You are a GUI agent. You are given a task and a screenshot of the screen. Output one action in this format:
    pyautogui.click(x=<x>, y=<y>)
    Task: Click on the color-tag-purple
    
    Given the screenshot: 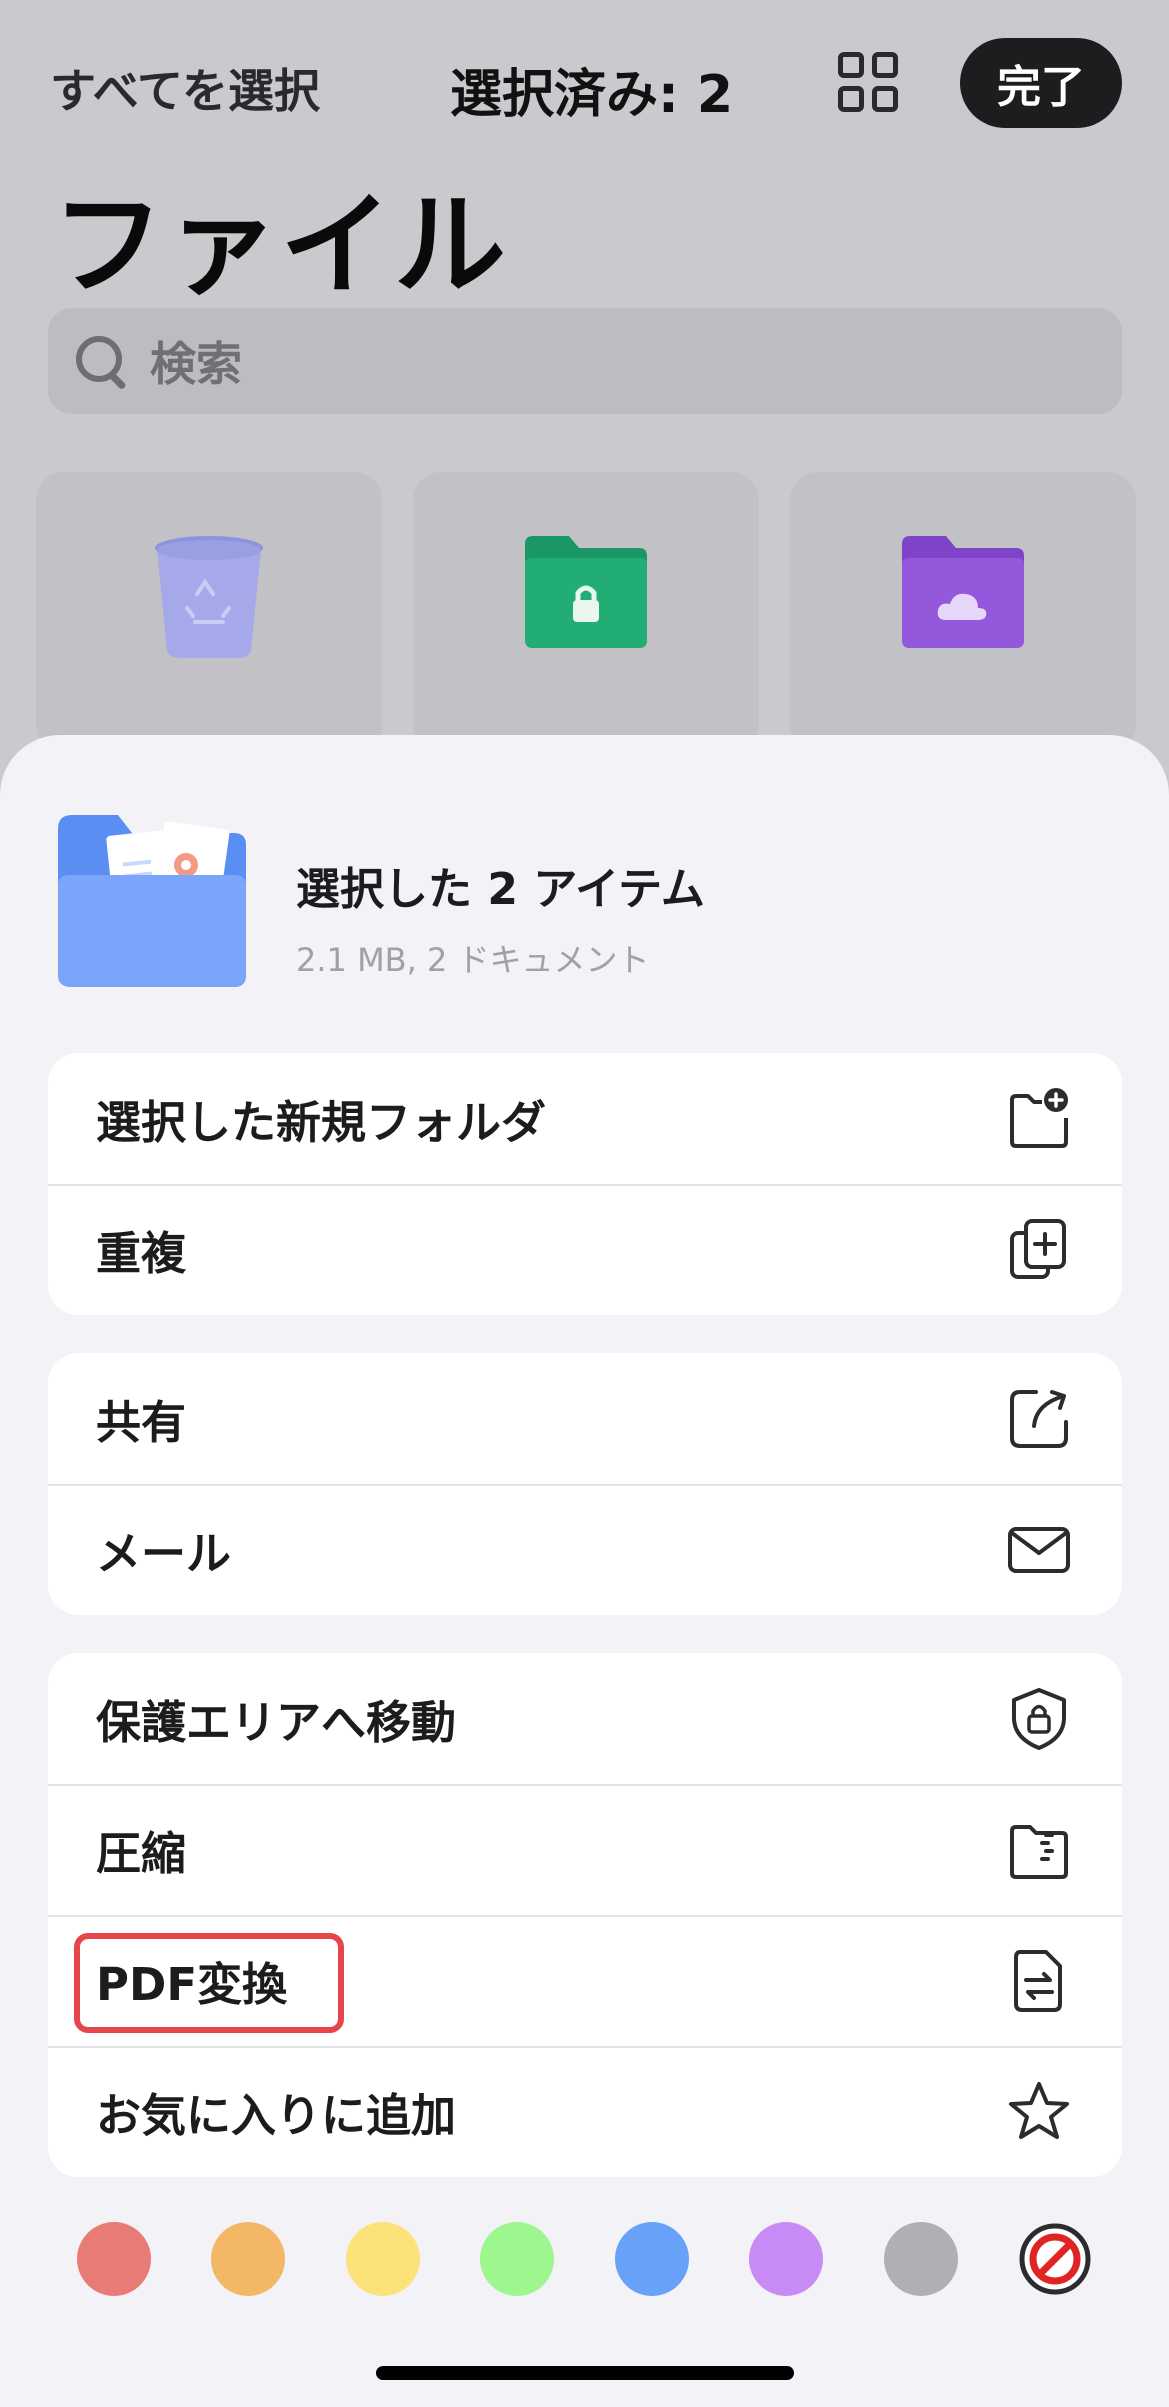 What is the action you would take?
    pyautogui.click(x=786, y=2259)
    